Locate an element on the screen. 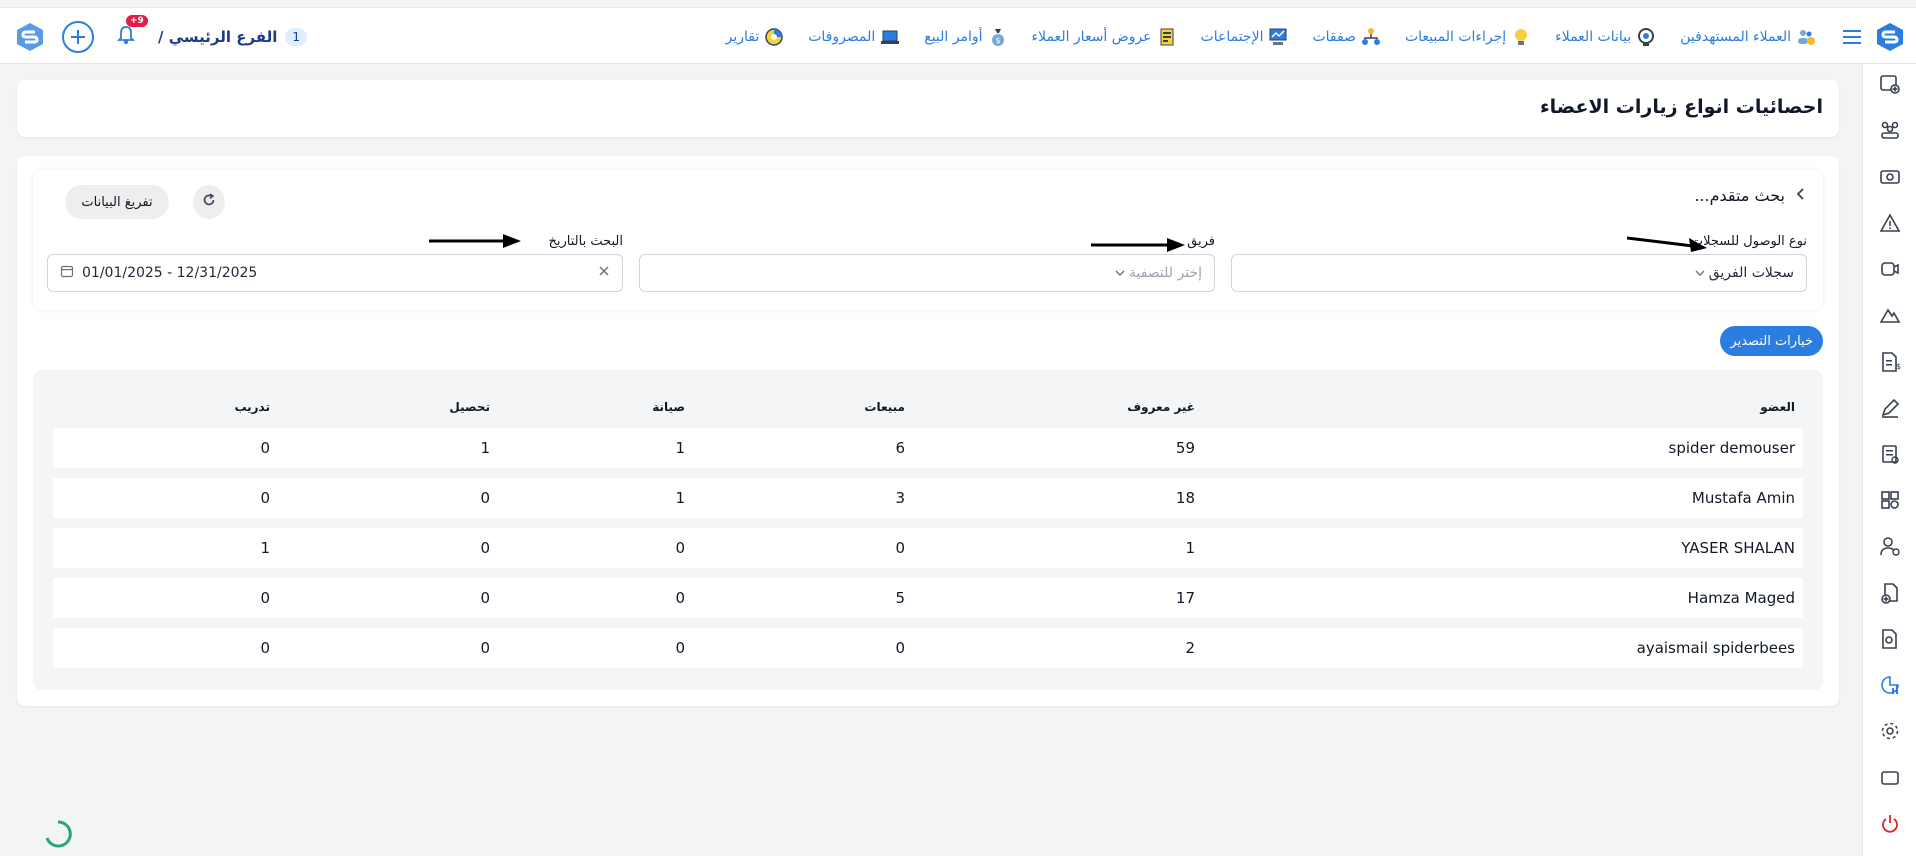 This screenshot has height=856, width=1916. sidebar-file-search-icon is located at coordinates (1890, 639).